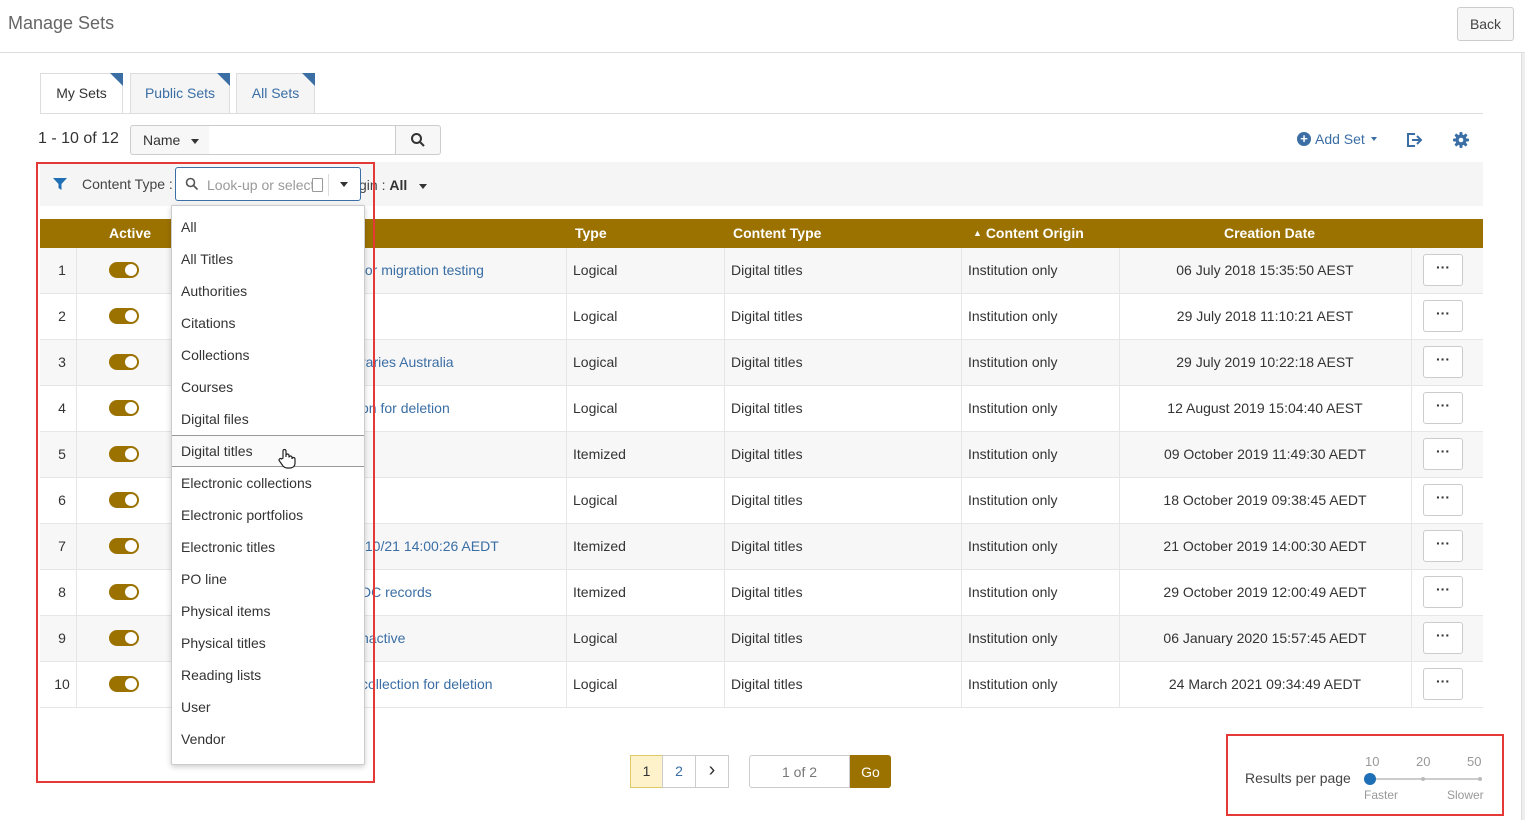  I want to click on rpp-option-20: 20, so click(1423, 761).